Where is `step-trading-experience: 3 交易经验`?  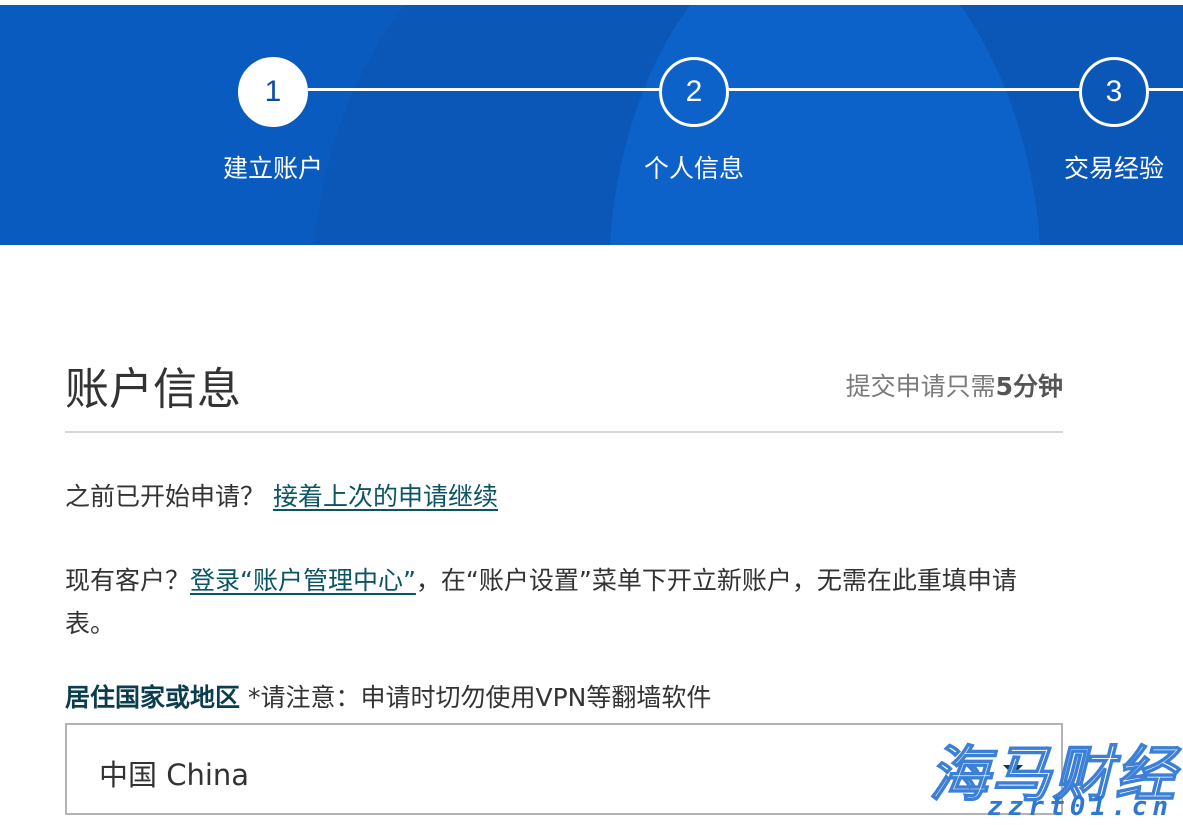 step-trading-experience: 3 交易经验 is located at coordinates (1113, 121).